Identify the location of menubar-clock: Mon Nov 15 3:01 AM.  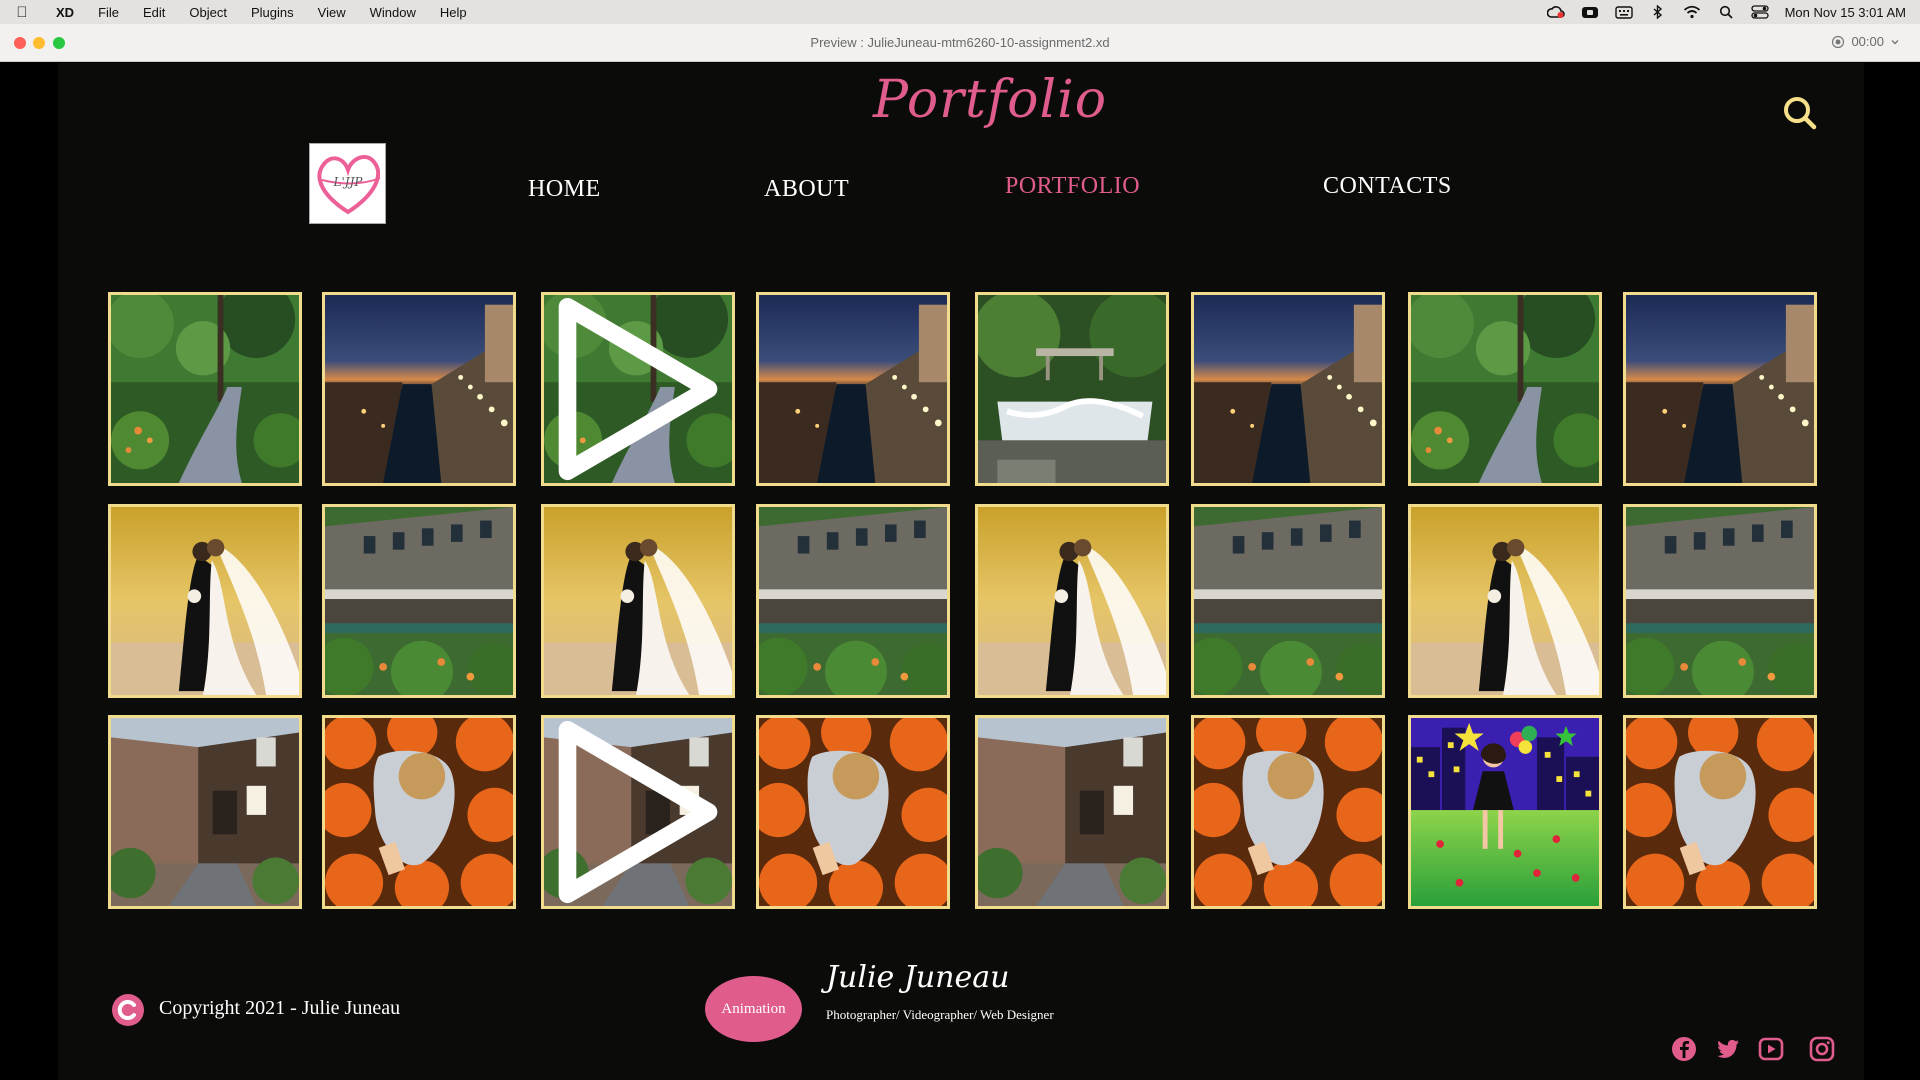
(1845, 12).